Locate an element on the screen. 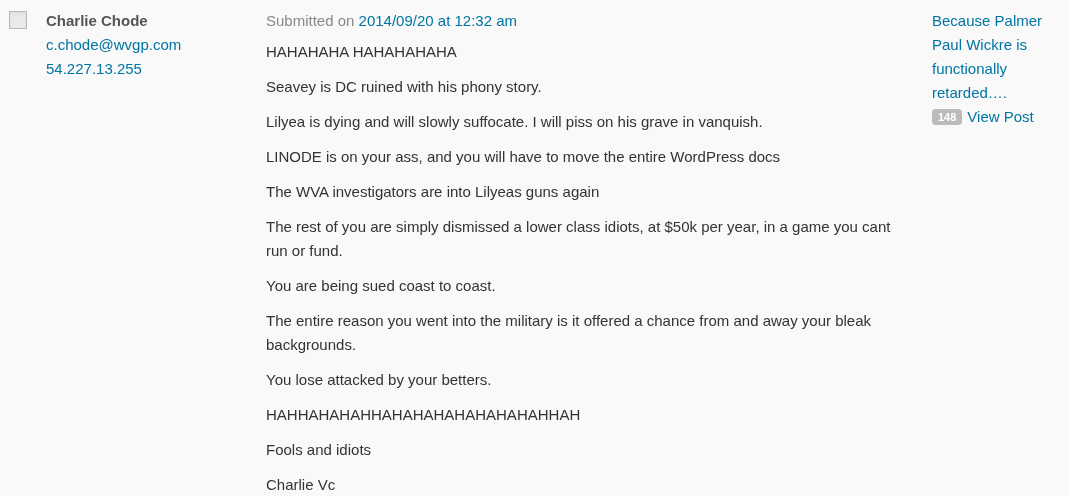  author-ip: 54.227.13.255 is located at coordinates (156, 69).